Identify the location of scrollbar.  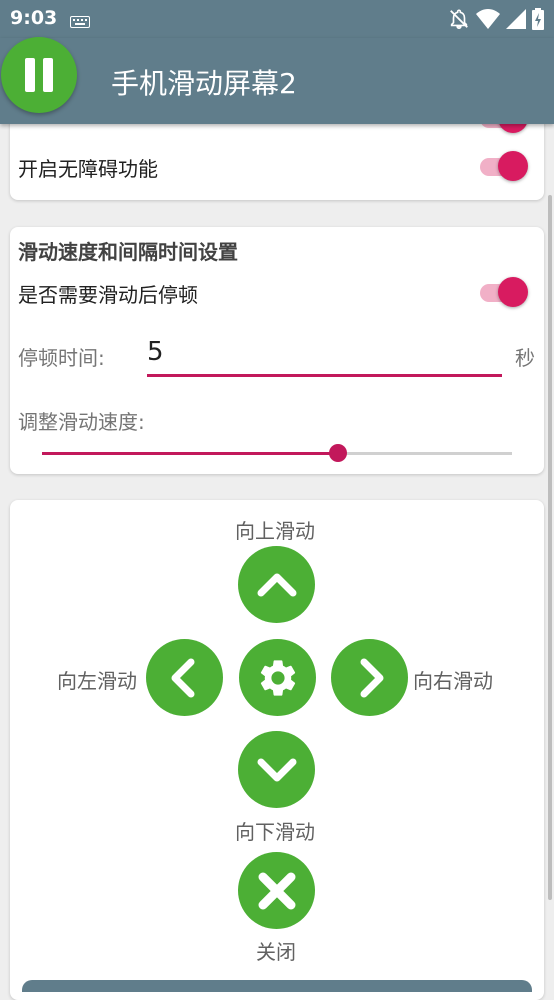
(550, 547).